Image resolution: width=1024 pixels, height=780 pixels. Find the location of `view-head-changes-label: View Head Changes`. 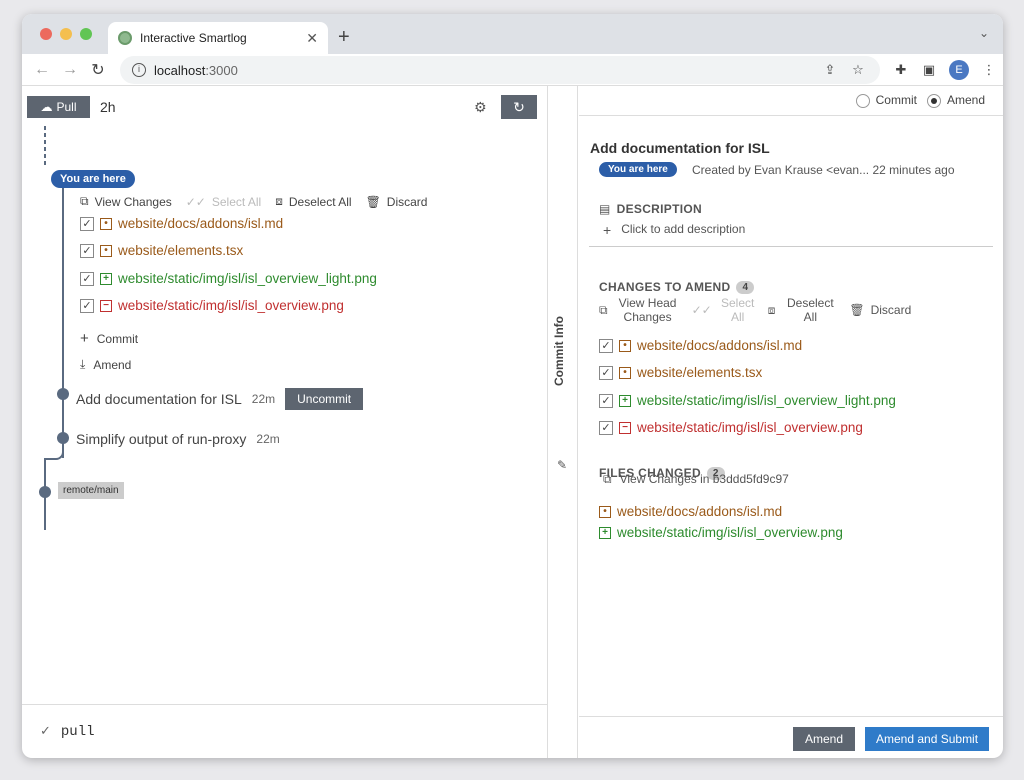

view-head-changes-label: View Head Changes is located at coordinates (647, 310).